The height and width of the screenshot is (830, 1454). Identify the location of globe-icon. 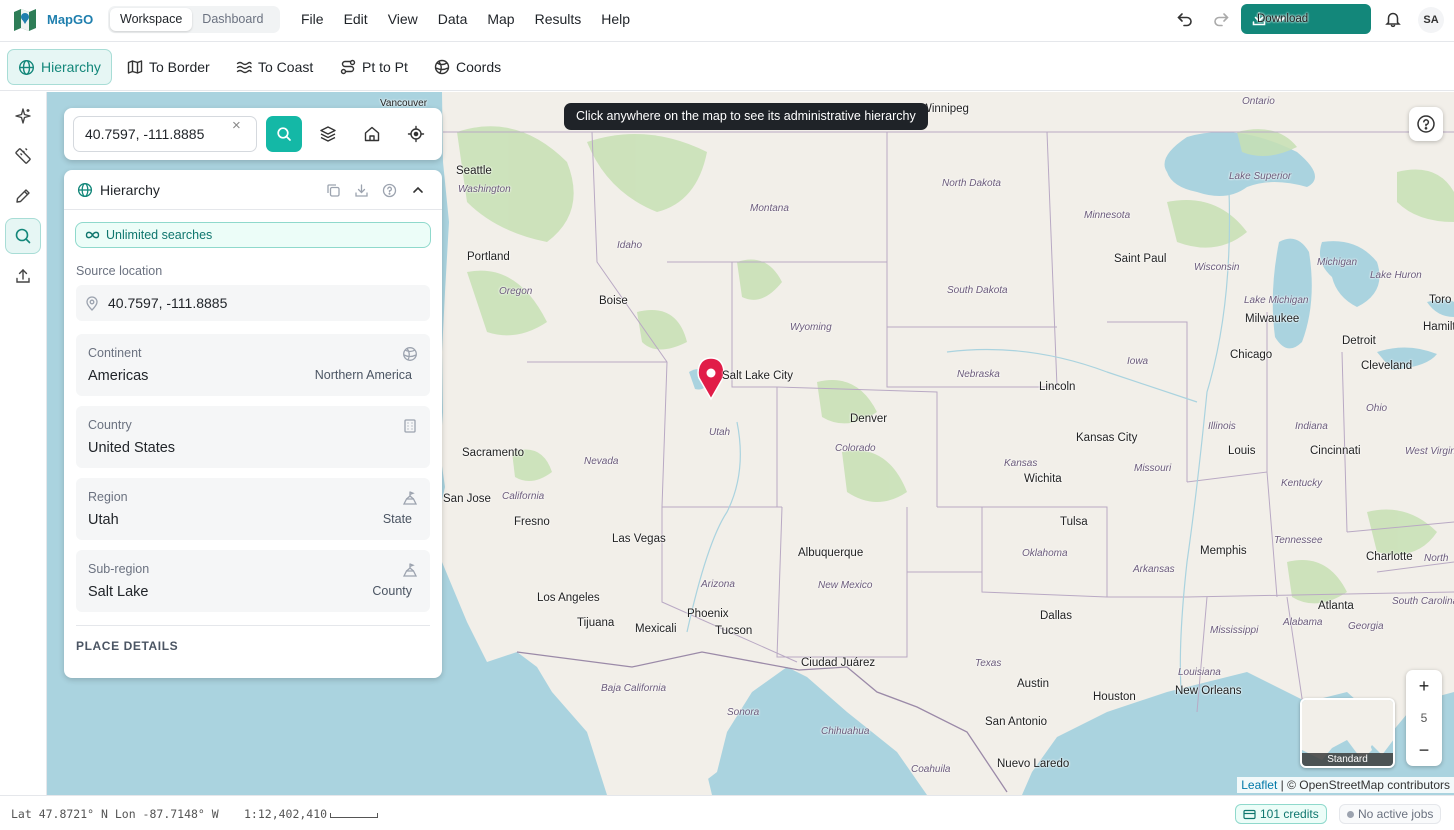
(85, 190).